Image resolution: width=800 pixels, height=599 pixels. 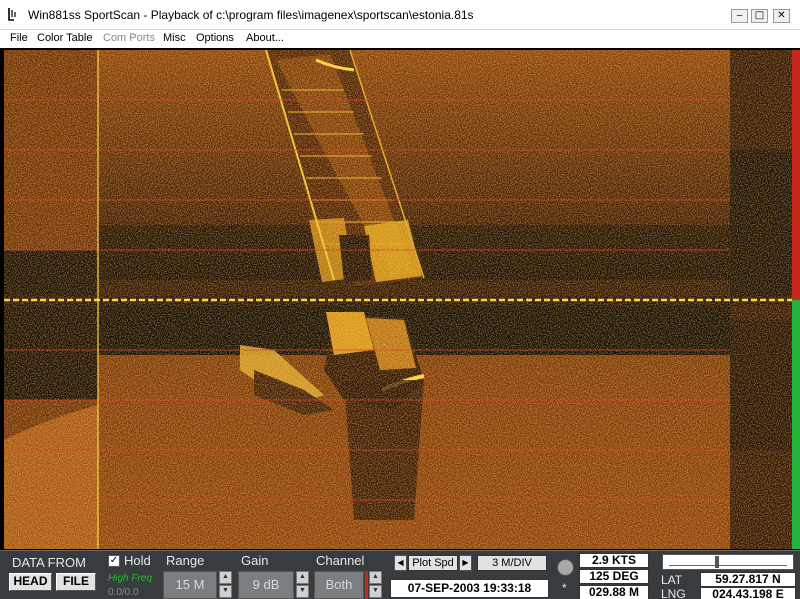 What do you see at coordinates (728, 562) in the screenshot?
I see `position-slider` at bounding box center [728, 562].